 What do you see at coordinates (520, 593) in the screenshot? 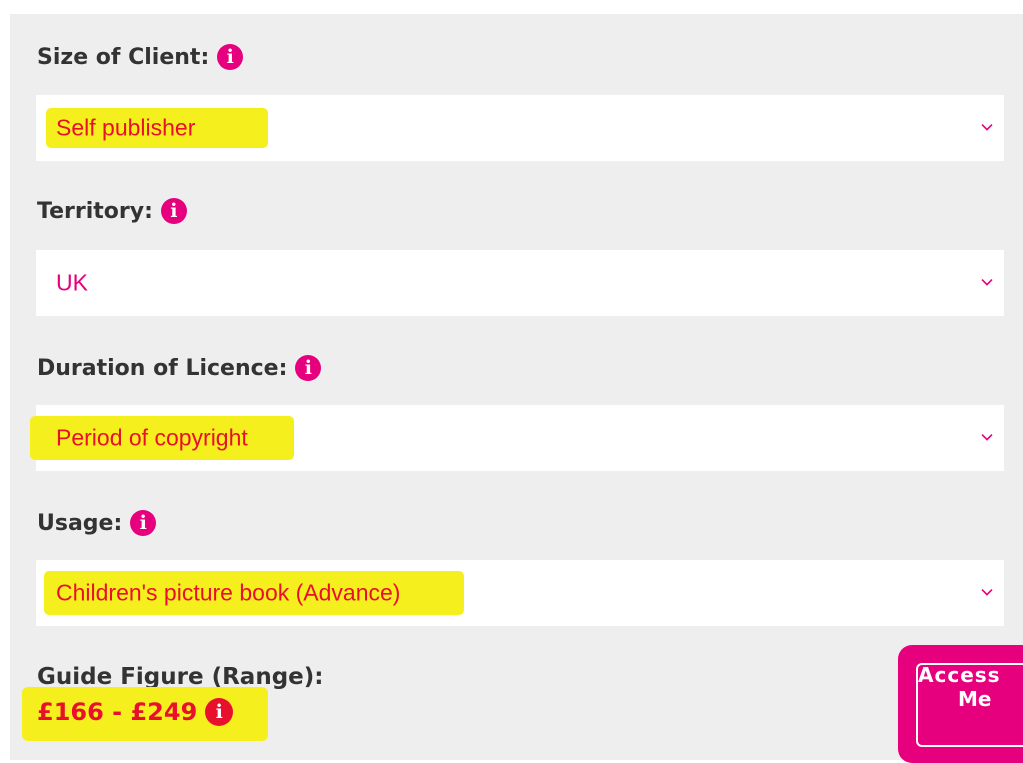
I see `usage-select: Children's picture book (Advance)` at bounding box center [520, 593].